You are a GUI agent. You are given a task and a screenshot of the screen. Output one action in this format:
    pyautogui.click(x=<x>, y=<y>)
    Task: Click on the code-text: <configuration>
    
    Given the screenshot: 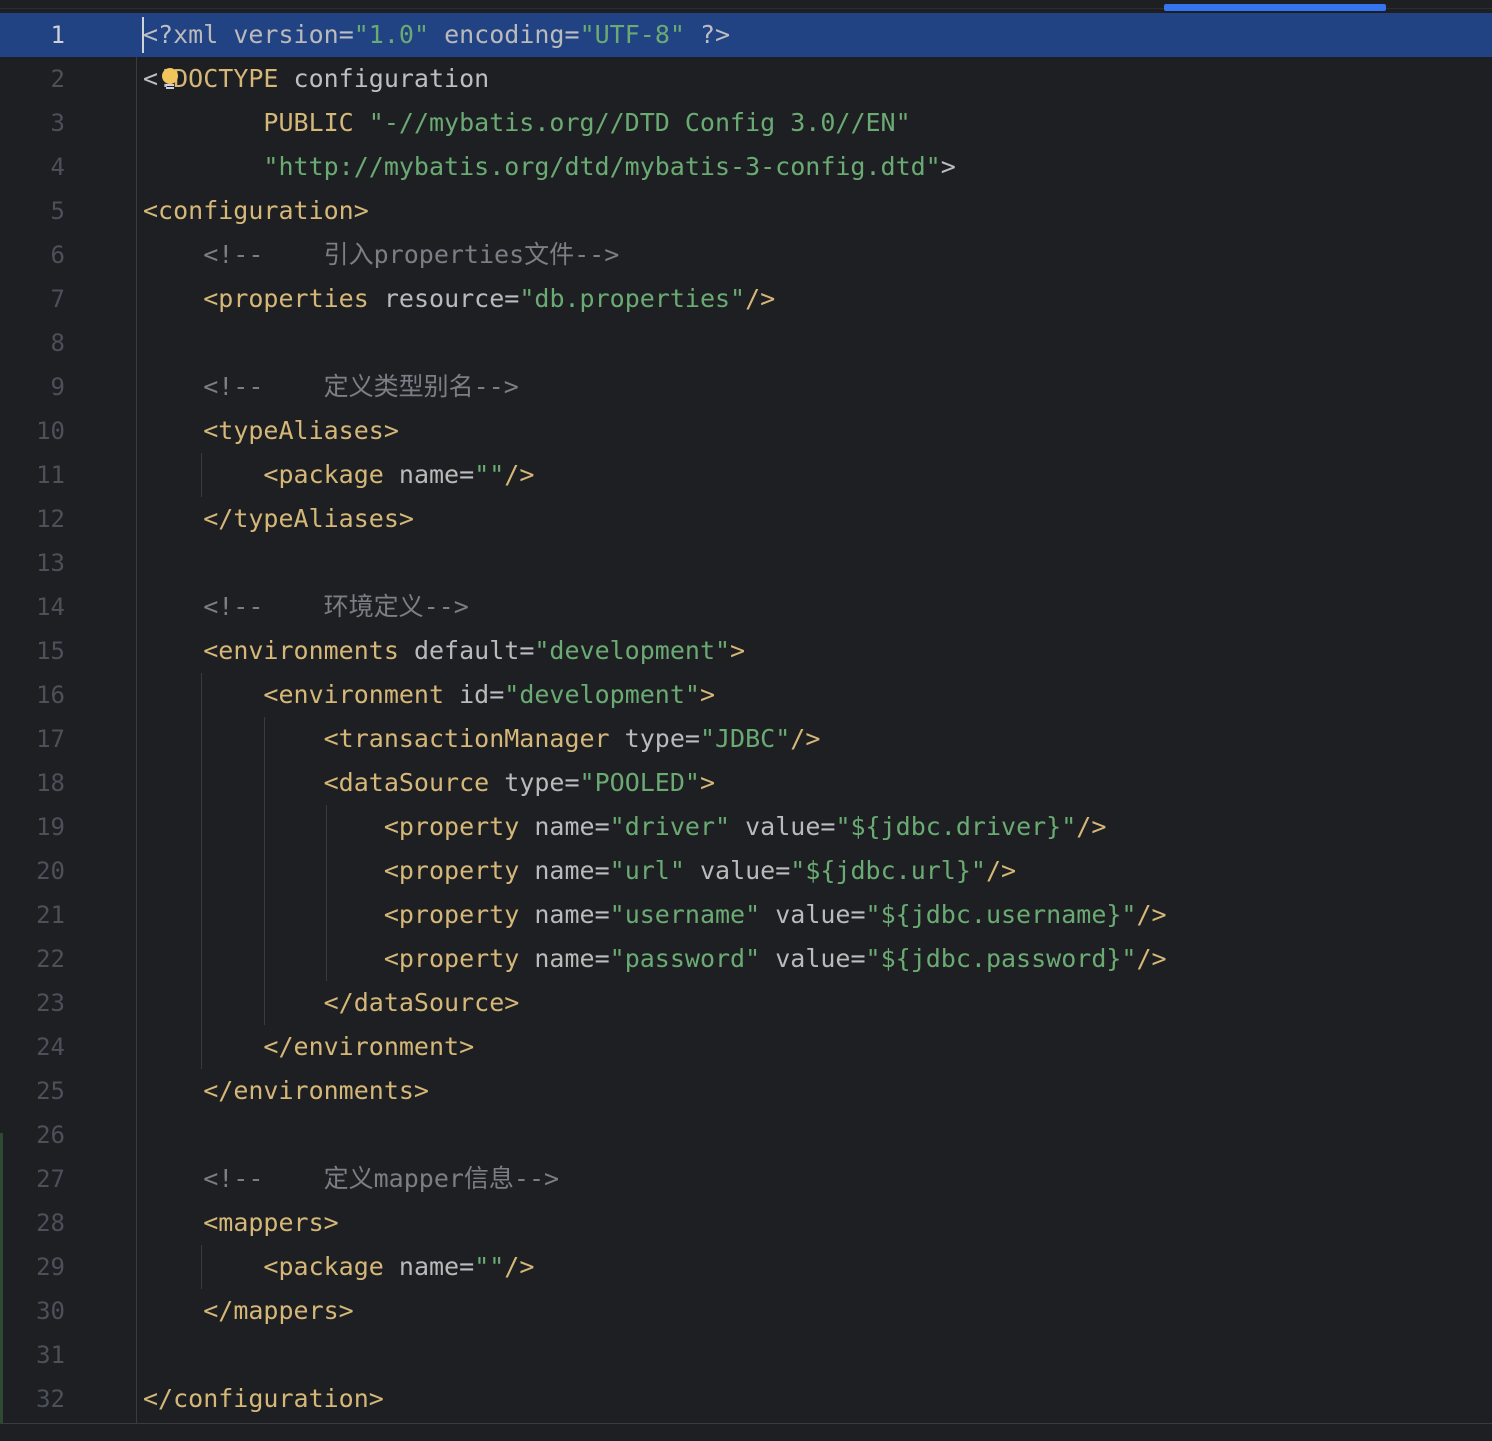 What is the action you would take?
    pyautogui.click(x=256, y=211)
    